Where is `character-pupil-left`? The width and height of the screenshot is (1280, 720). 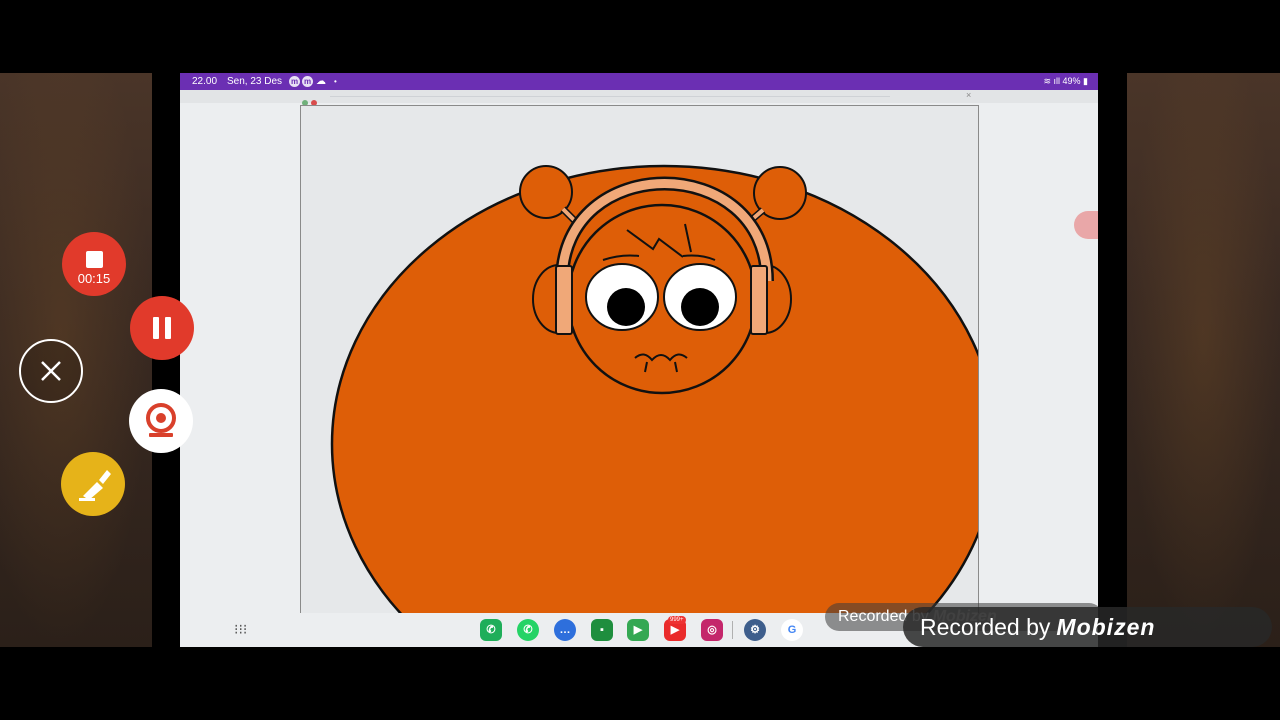 character-pupil-left is located at coordinates (626, 307).